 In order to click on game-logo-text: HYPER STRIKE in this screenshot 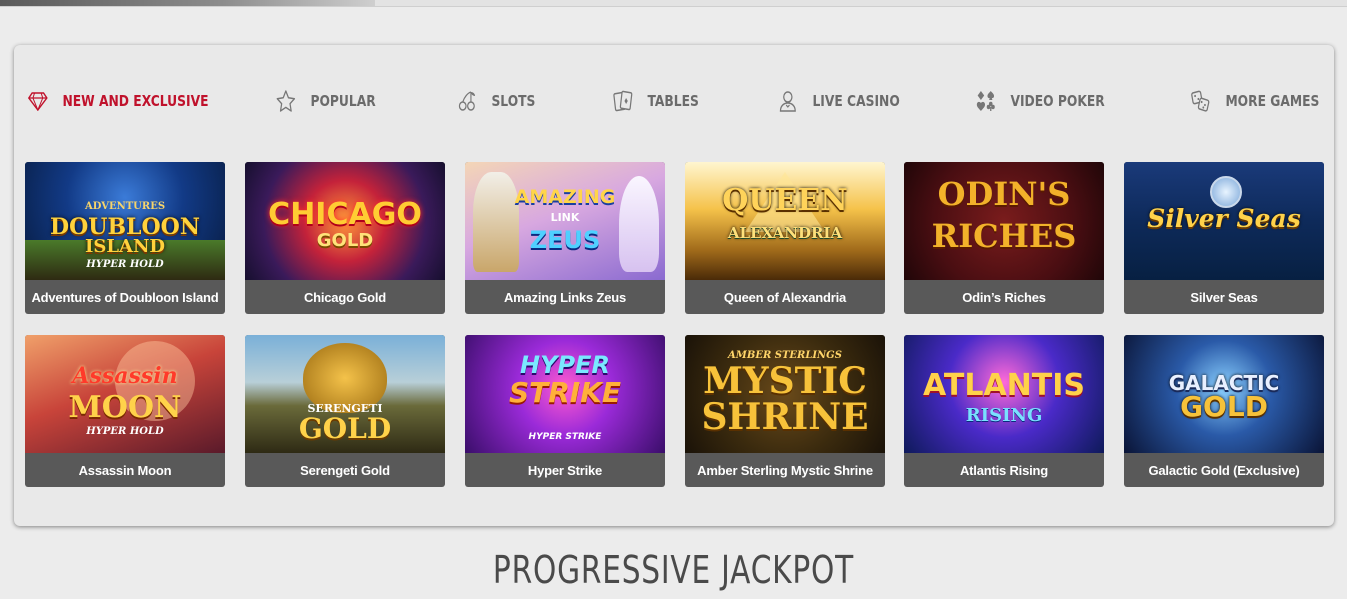, I will do `click(565, 437)`.